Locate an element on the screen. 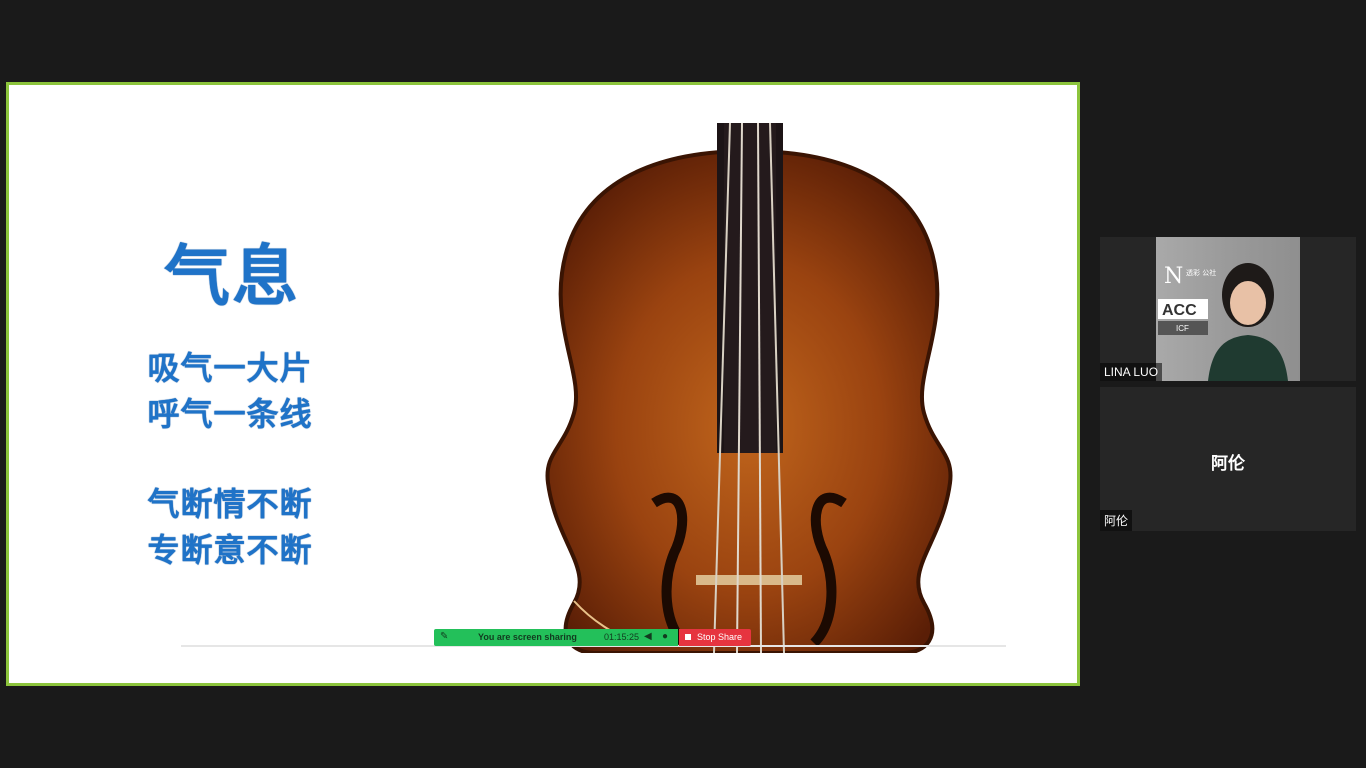 Image resolution: width=1366 pixels, height=768 pixels. audio-icon: ◀ is located at coordinates (648, 636).